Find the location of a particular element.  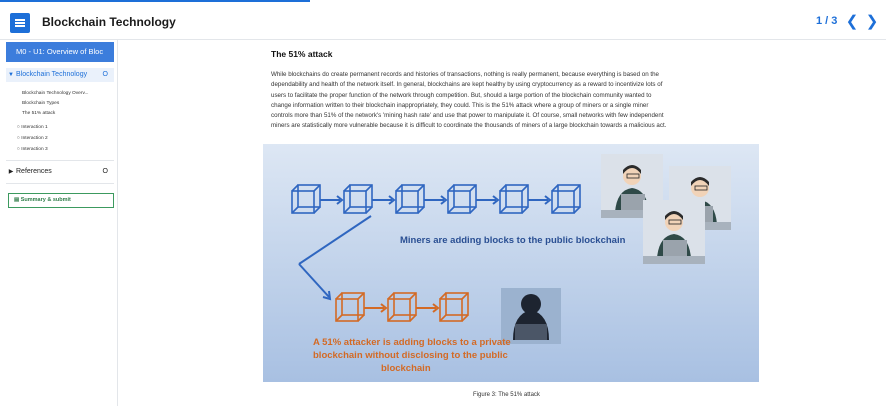

figure-caption: Figure 3: The 51% attack is located at coordinates (506, 395).